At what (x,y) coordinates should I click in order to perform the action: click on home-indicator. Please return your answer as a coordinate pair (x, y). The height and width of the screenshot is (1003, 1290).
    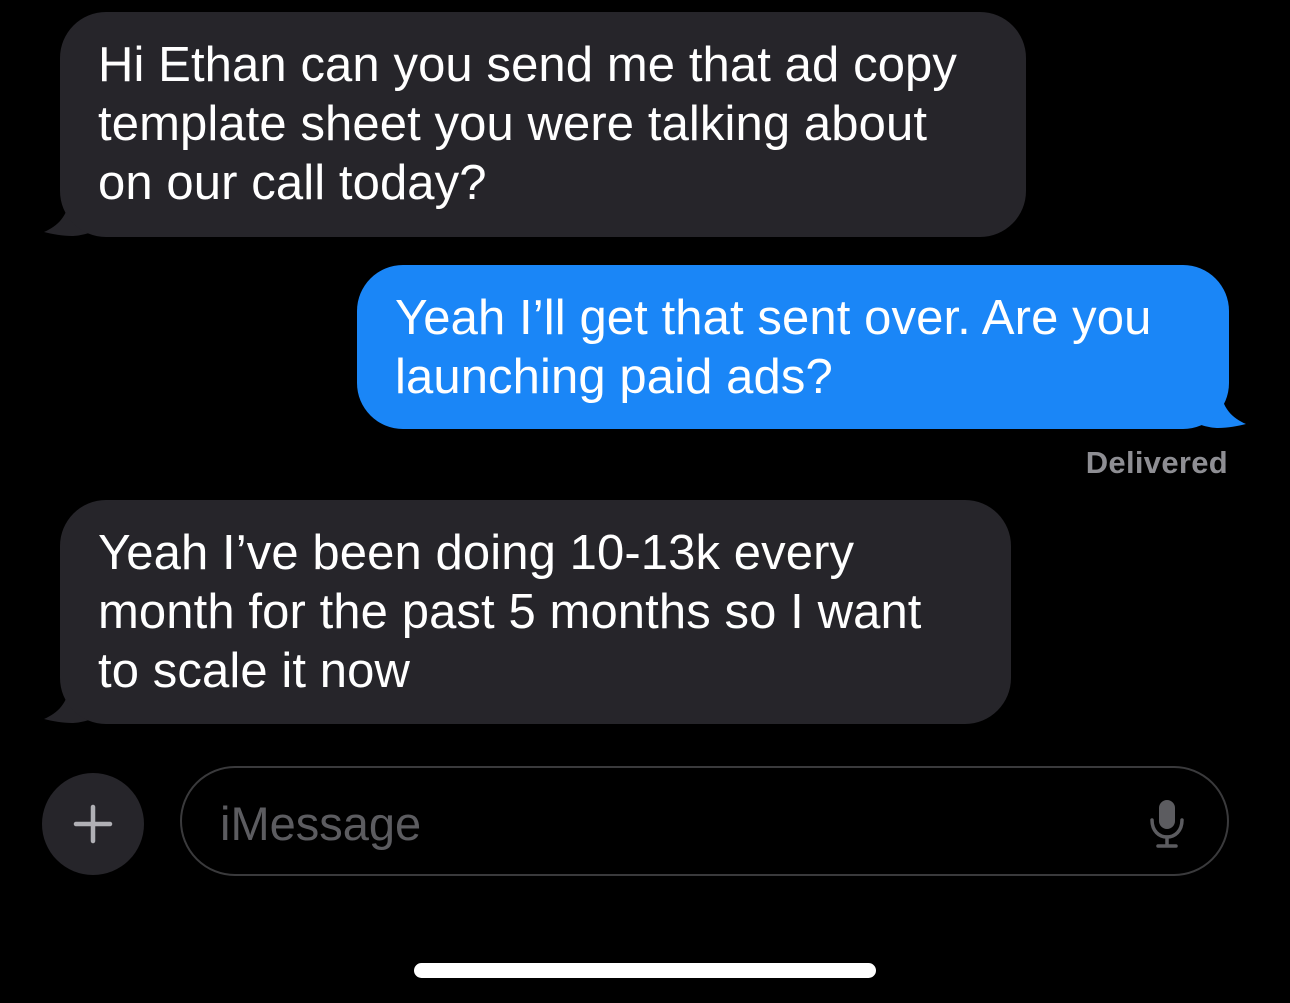
    Looking at the image, I should click on (645, 970).